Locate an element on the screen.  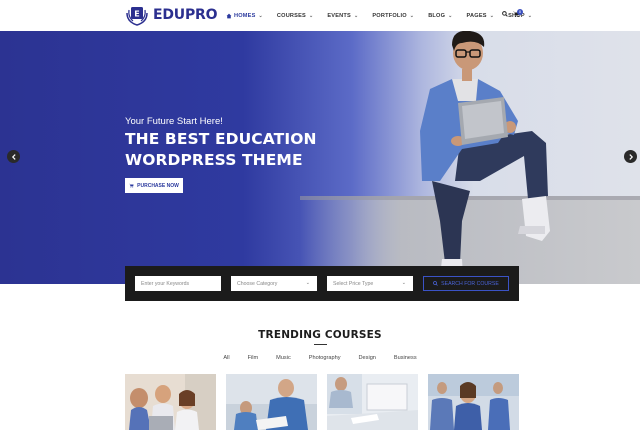
nav-label: COURSES is located at coordinates (291, 15).